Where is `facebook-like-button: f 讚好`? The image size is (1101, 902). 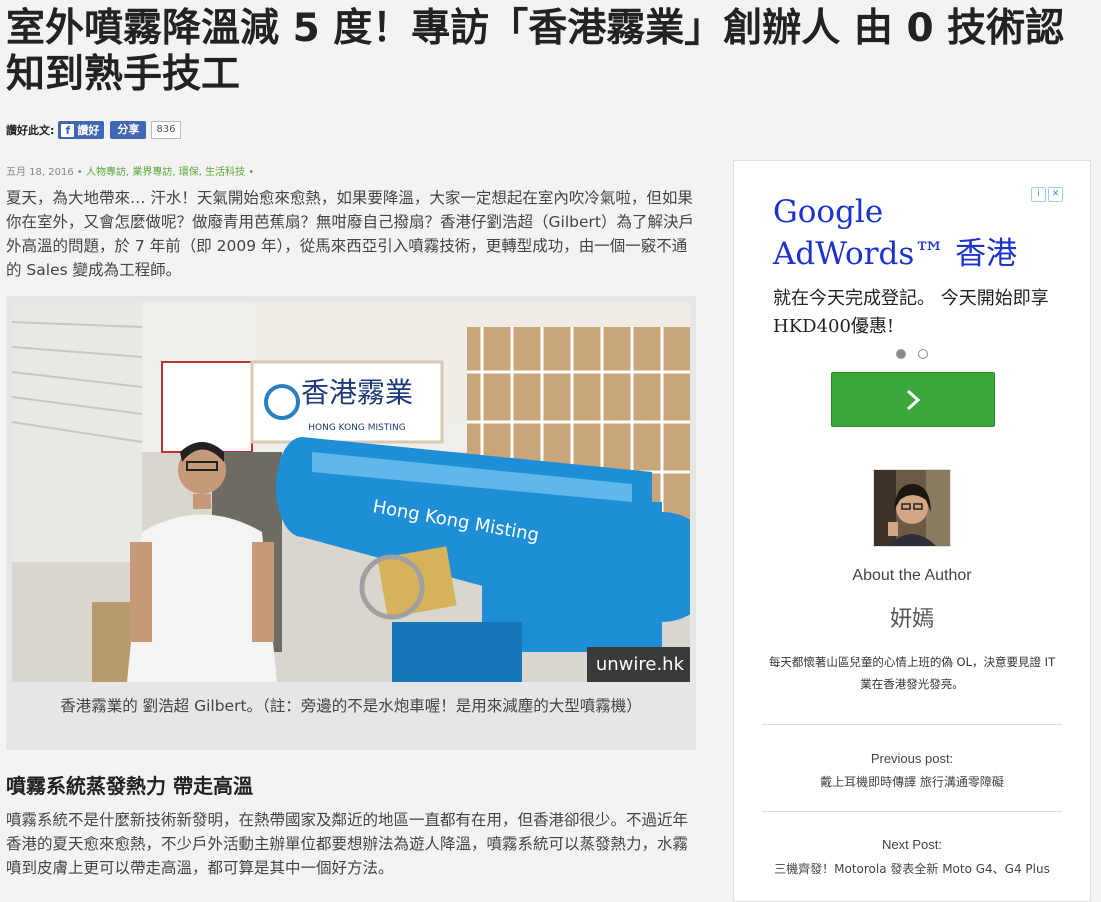
facebook-like-button: f 讚好 is located at coordinates (81, 130).